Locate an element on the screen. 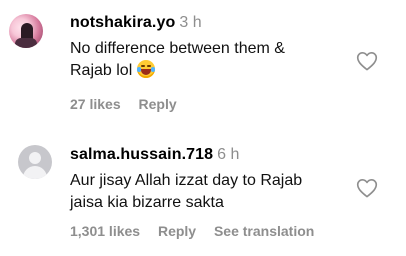 This screenshot has width=406, height=256. comment-text-line: Aur jisay Allah izzat day to Rajab is located at coordinates (186, 180).